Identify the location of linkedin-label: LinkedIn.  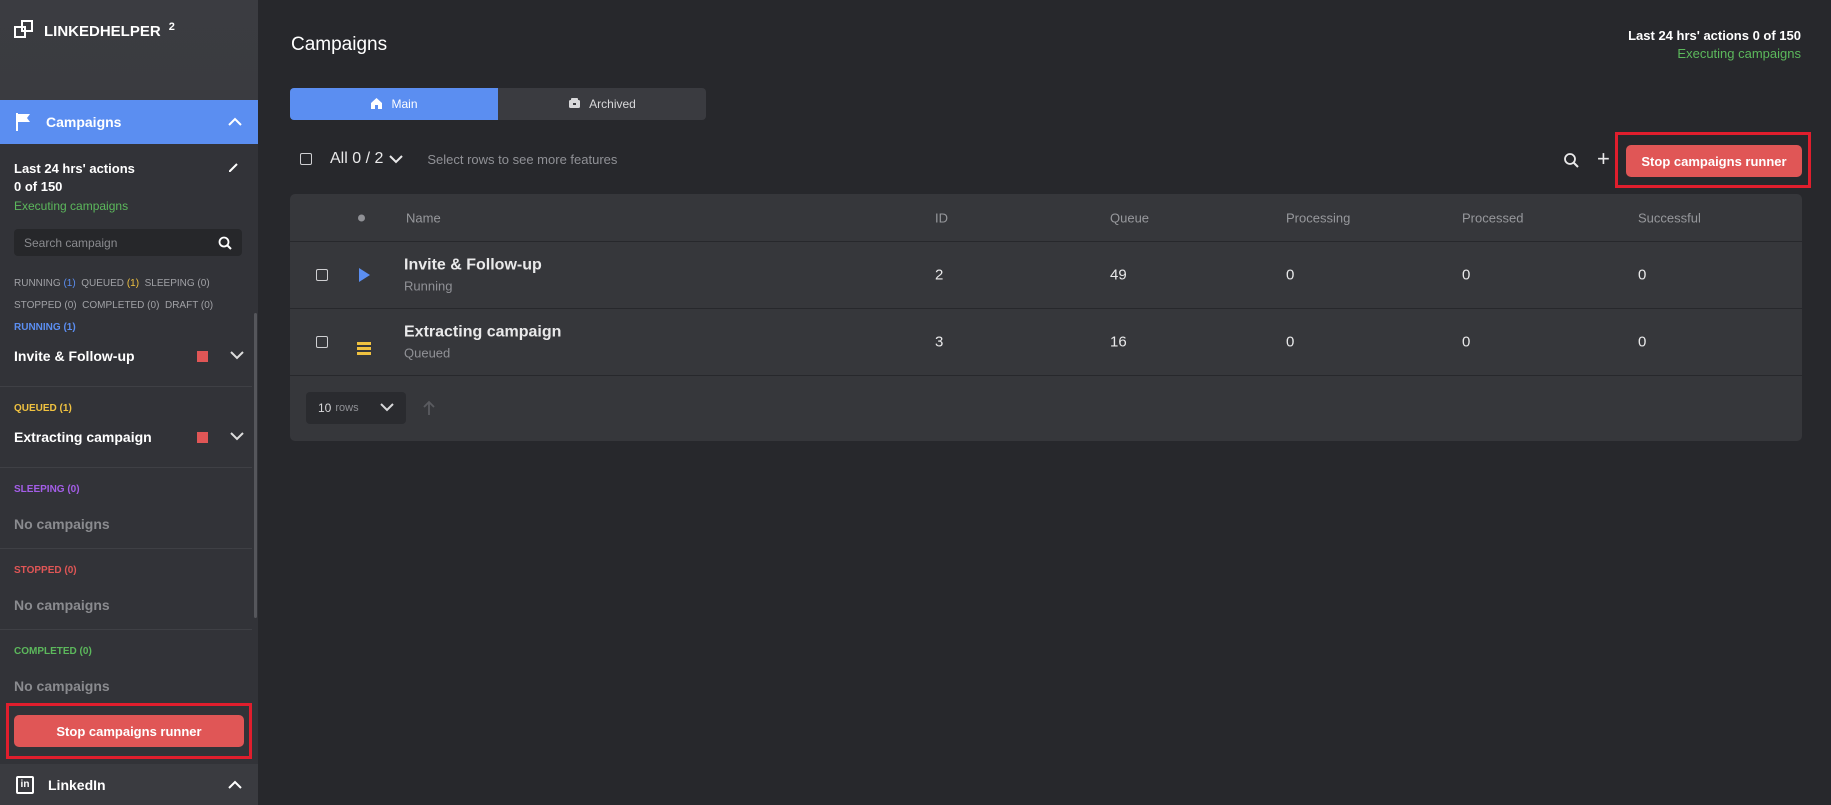
(77, 784).